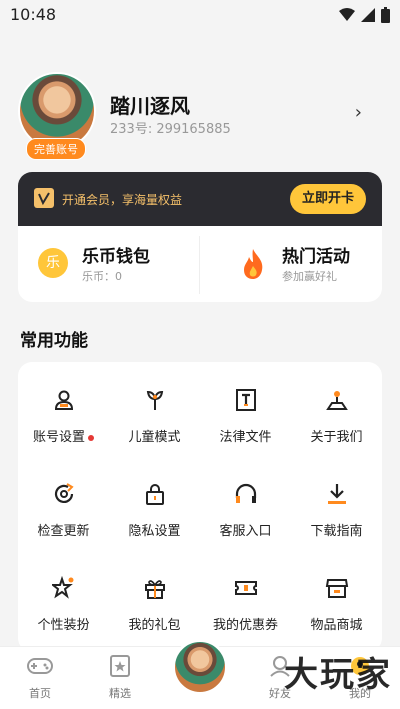 The image size is (400, 709). What do you see at coordinates (122, 200) in the screenshot?
I see `vip-text: 开通会员，享海量权益` at bounding box center [122, 200].